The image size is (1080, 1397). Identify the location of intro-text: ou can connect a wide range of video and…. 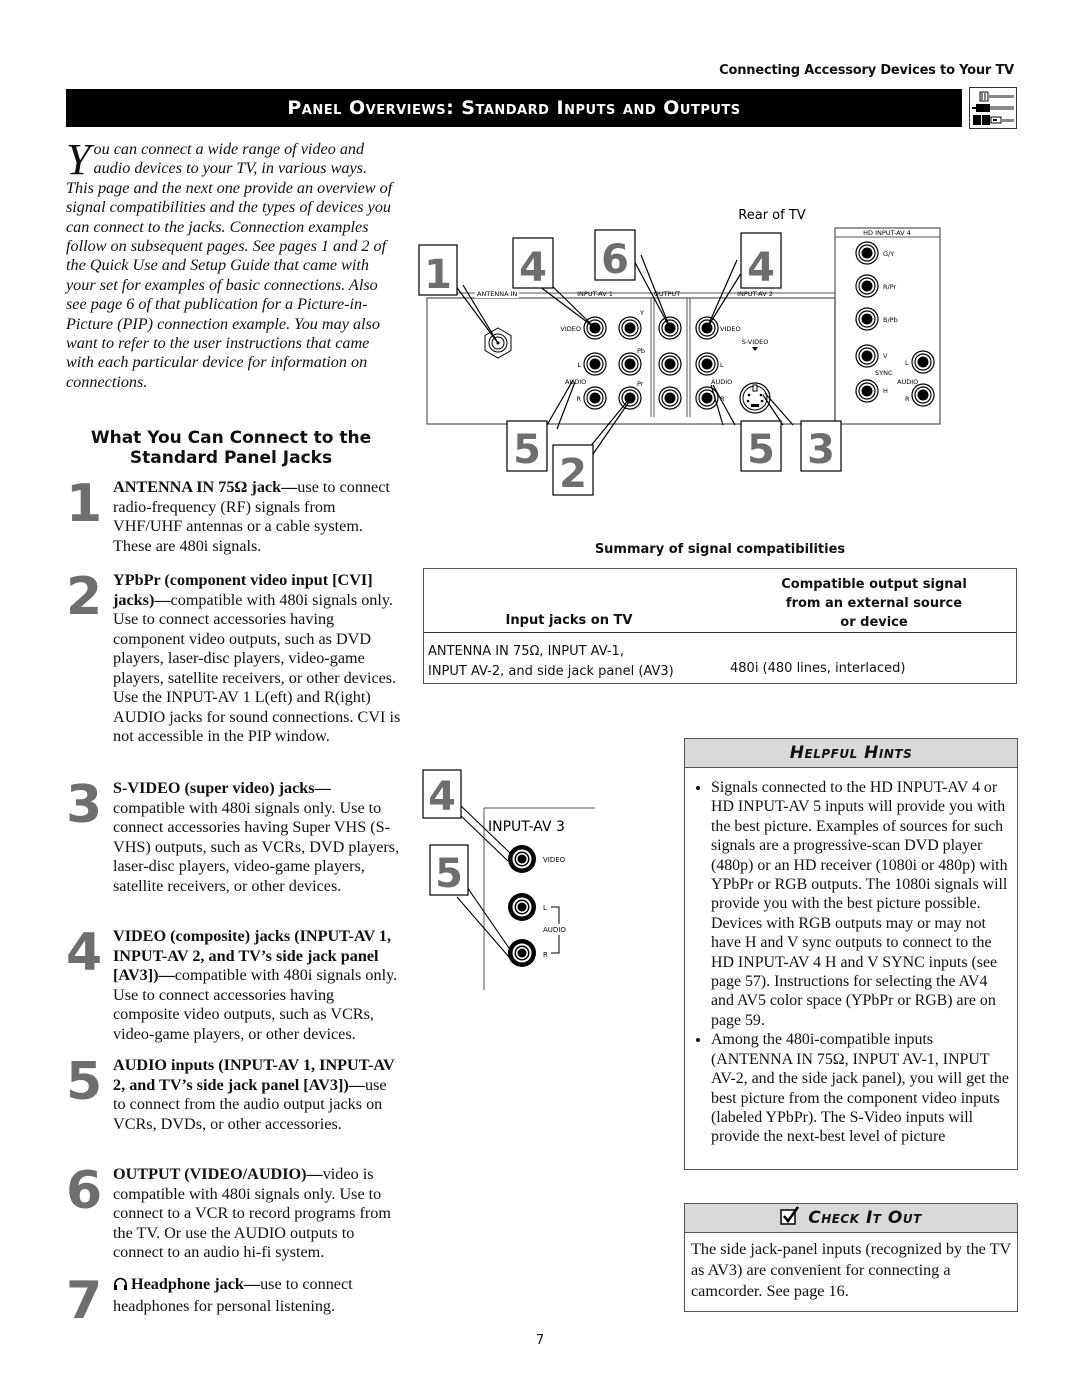
(229, 265).